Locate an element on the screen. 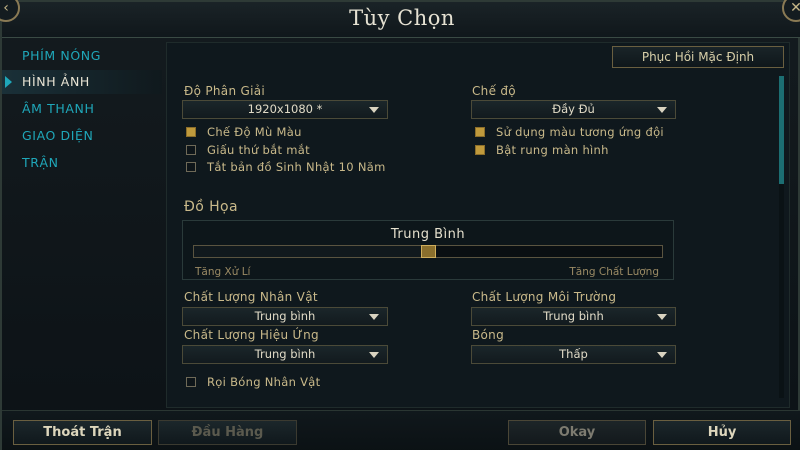 Image resolution: width=800 pixels, height=450 pixels. effects-quality-label: Chất Lượng Hiệu Ứng is located at coordinates (251, 335).